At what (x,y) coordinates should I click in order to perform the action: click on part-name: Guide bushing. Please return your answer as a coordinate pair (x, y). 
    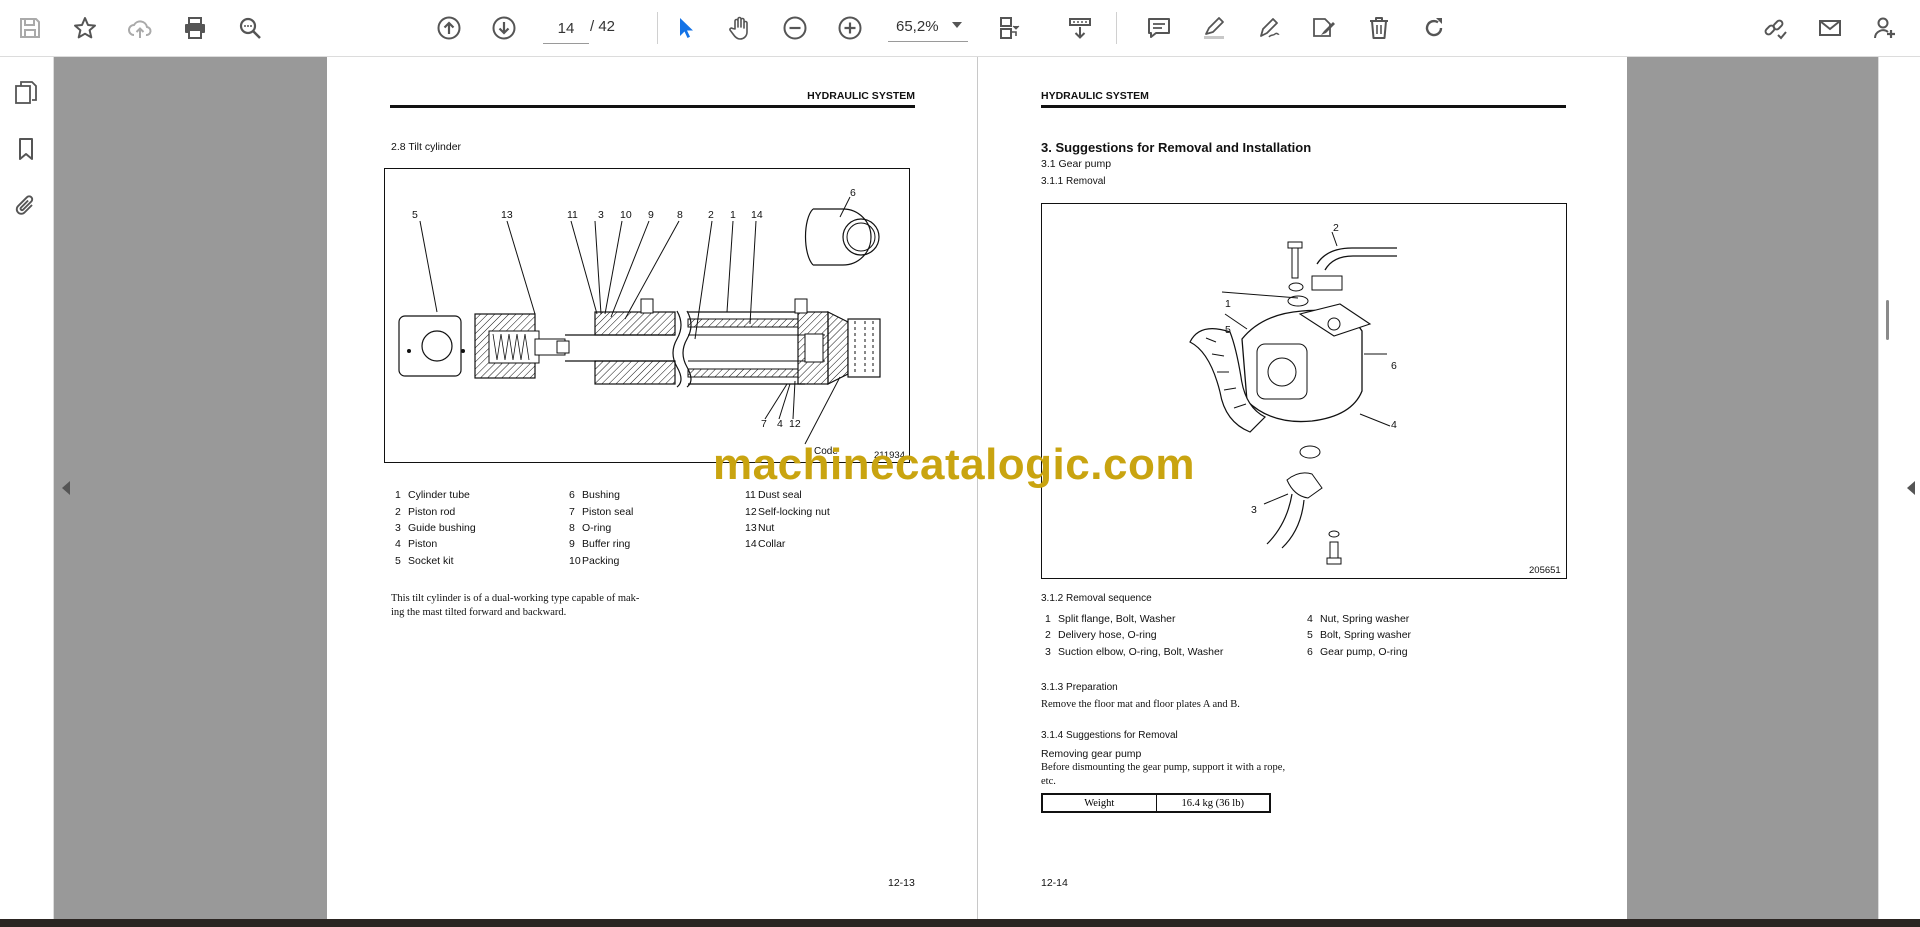
    Looking at the image, I should click on (442, 528).